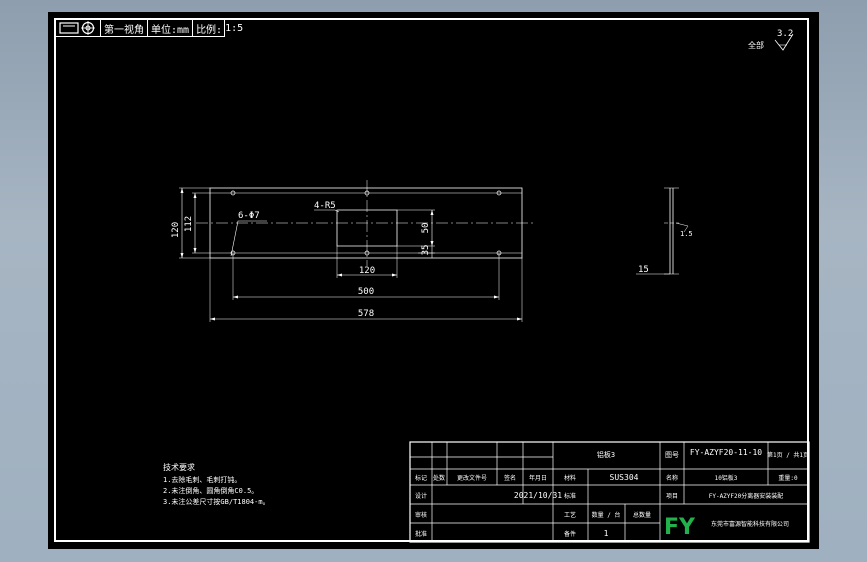 The height and width of the screenshot is (562, 867). Describe the element at coordinates (366, 292) in the screenshot. I see `dim-hole-span: 500` at that location.